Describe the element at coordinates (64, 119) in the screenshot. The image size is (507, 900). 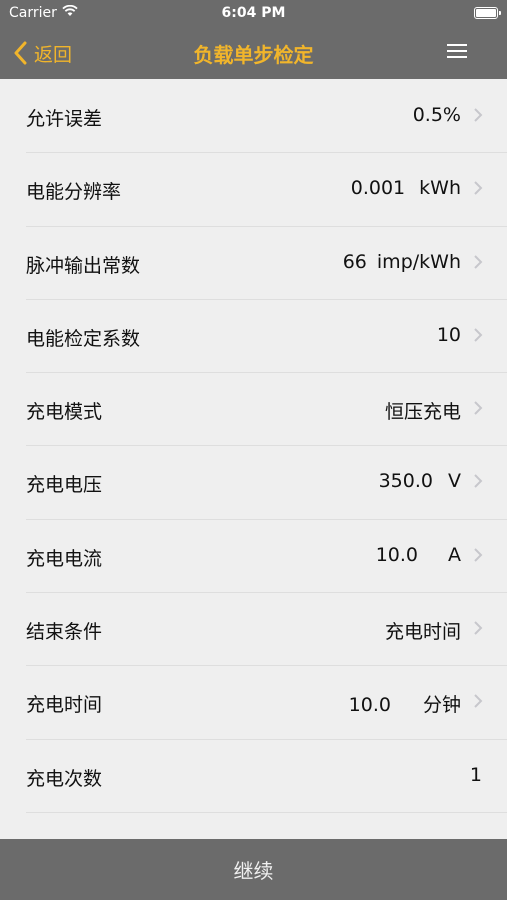
I see `row-label: 允许误差` at that location.